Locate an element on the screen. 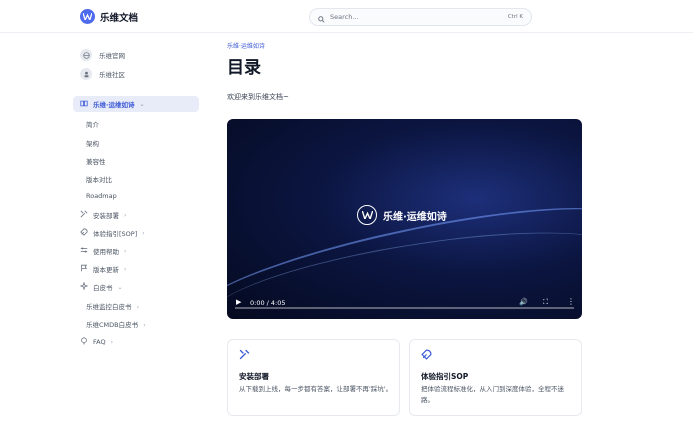 The width and height of the screenshot is (693, 422). page-title: 目录 is located at coordinates (244, 68).